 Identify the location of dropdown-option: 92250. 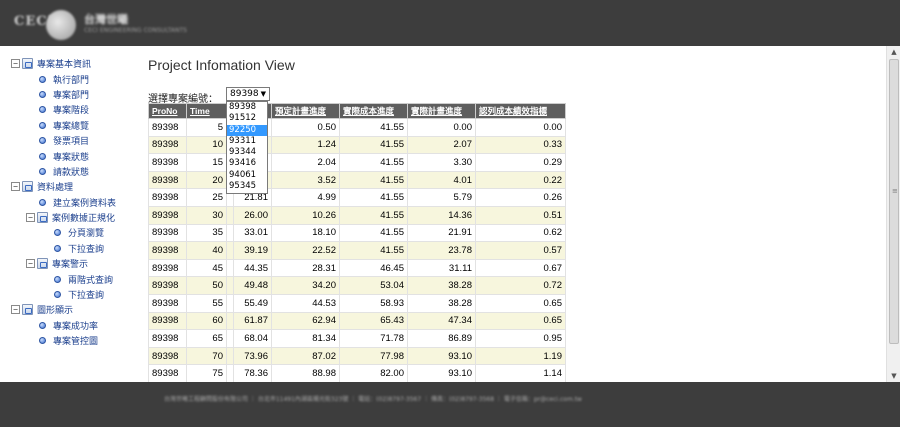
(247, 130).